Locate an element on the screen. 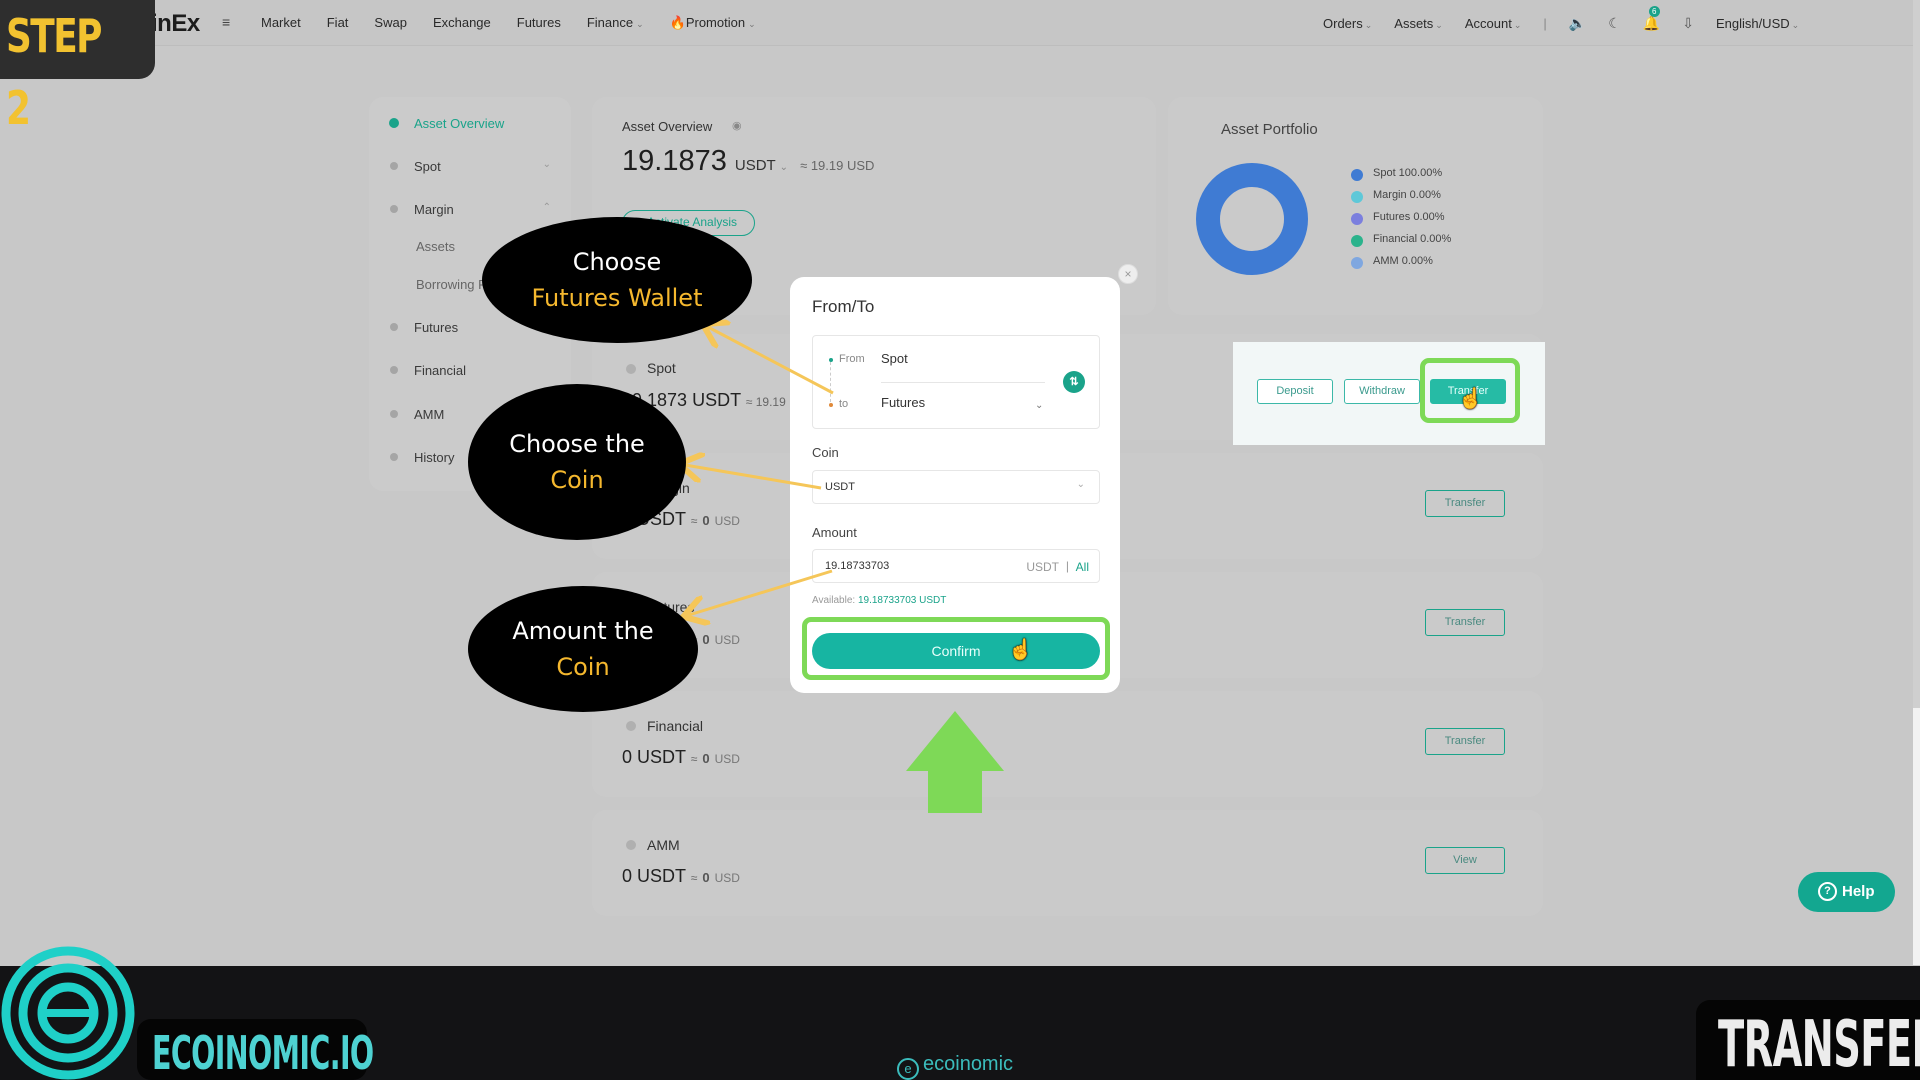  callout-choose-coin: Choose the Coin is located at coordinates (577, 462).